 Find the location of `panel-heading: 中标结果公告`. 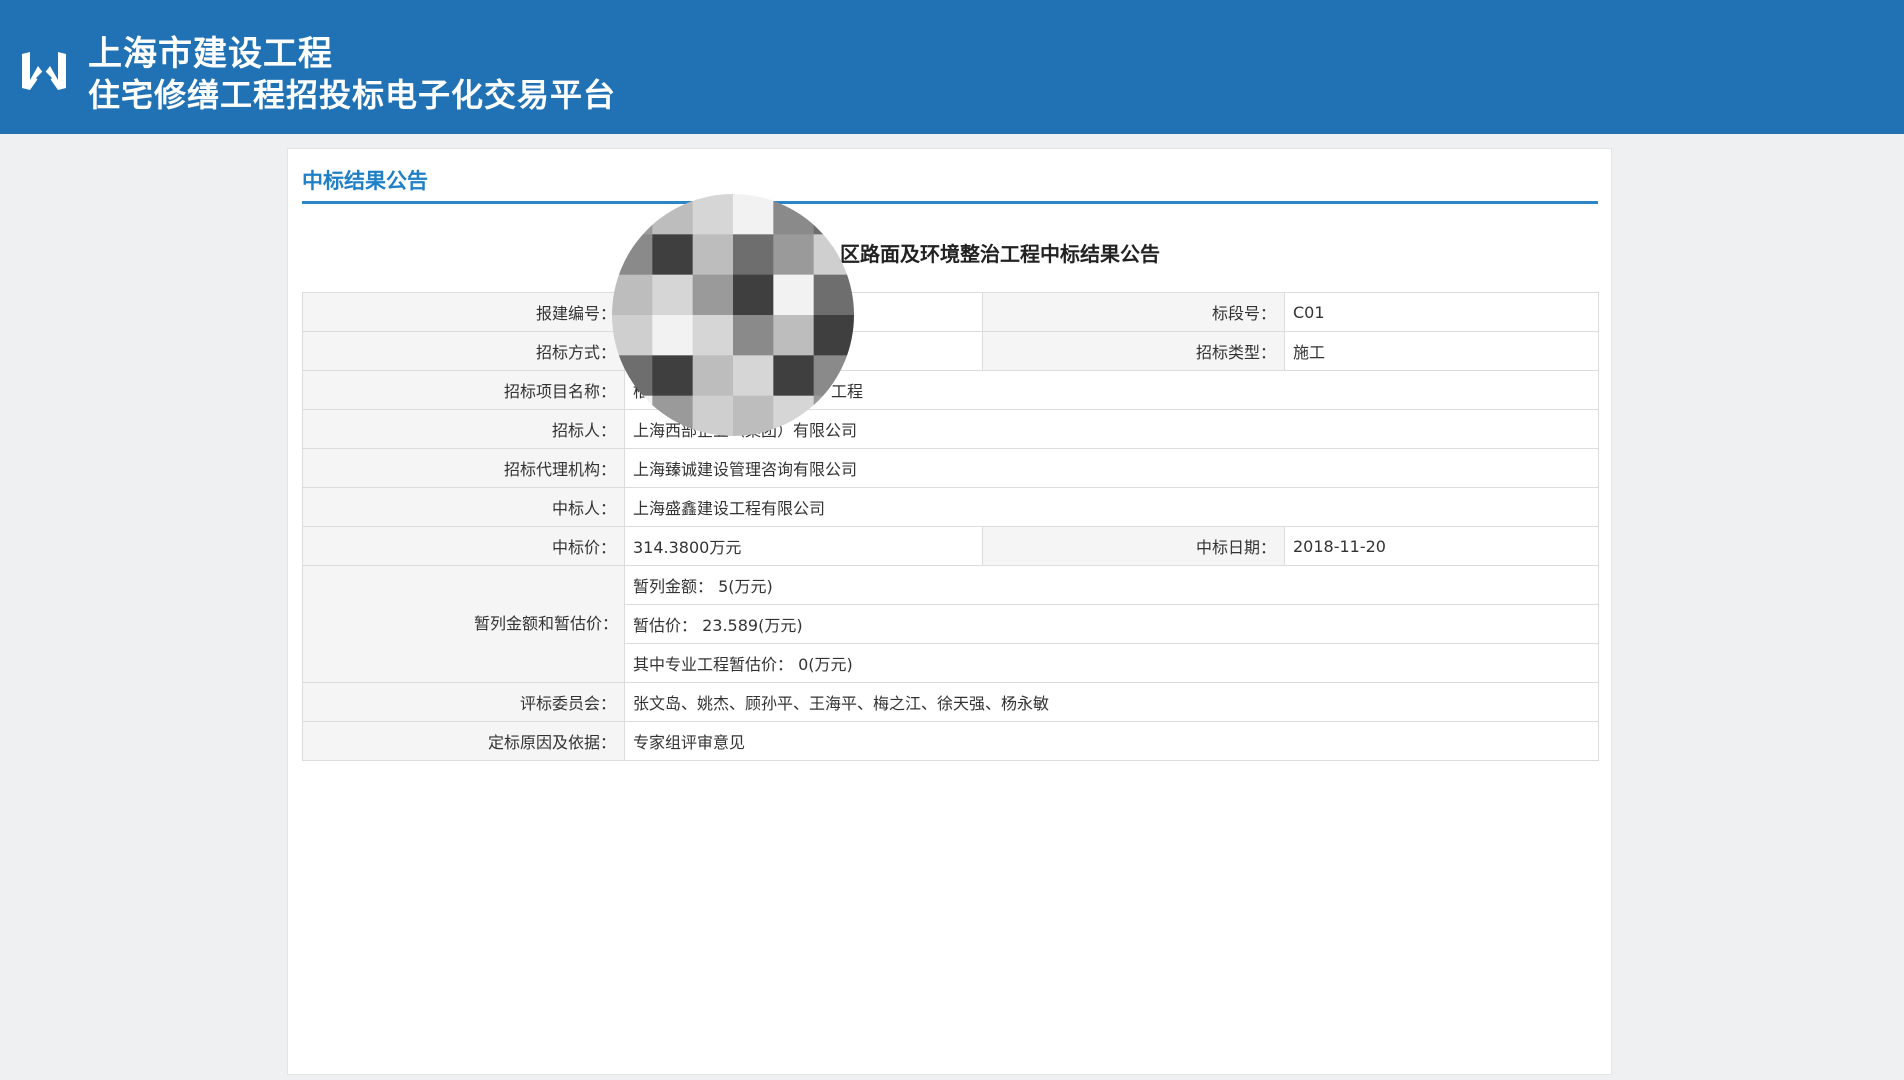

panel-heading: 中标结果公告 is located at coordinates (365, 181).